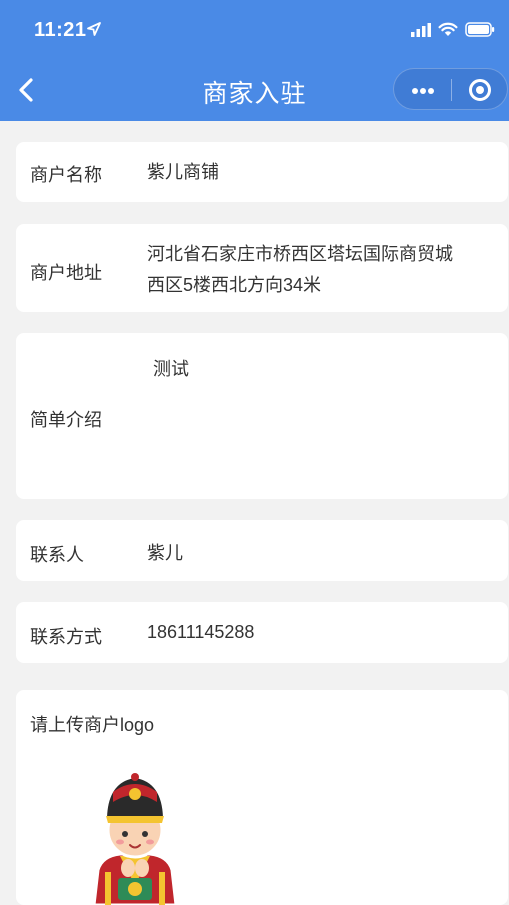  What do you see at coordinates (66, 175) in the screenshot?
I see `merchant-name-label: 商户名称` at bounding box center [66, 175].